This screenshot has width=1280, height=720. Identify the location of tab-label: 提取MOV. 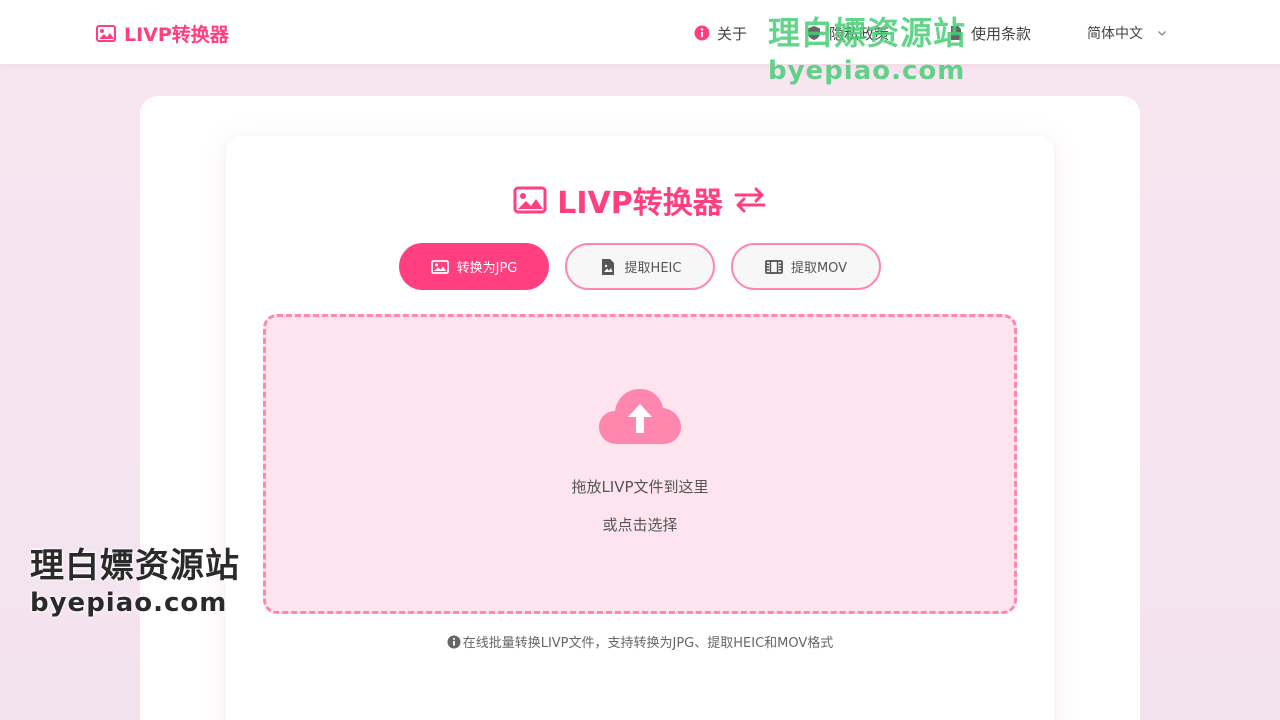
(819, 268).